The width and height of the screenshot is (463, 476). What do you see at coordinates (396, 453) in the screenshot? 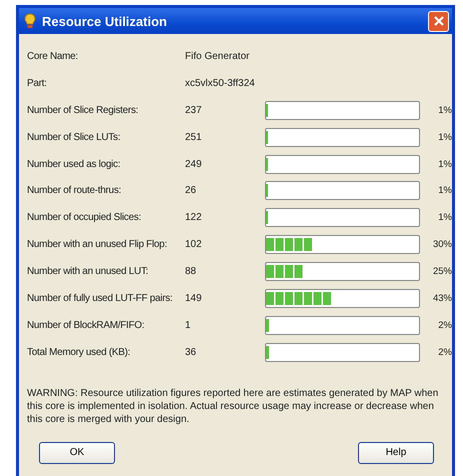
I see `dialog-button: Help` at bounding box center [396, 453].